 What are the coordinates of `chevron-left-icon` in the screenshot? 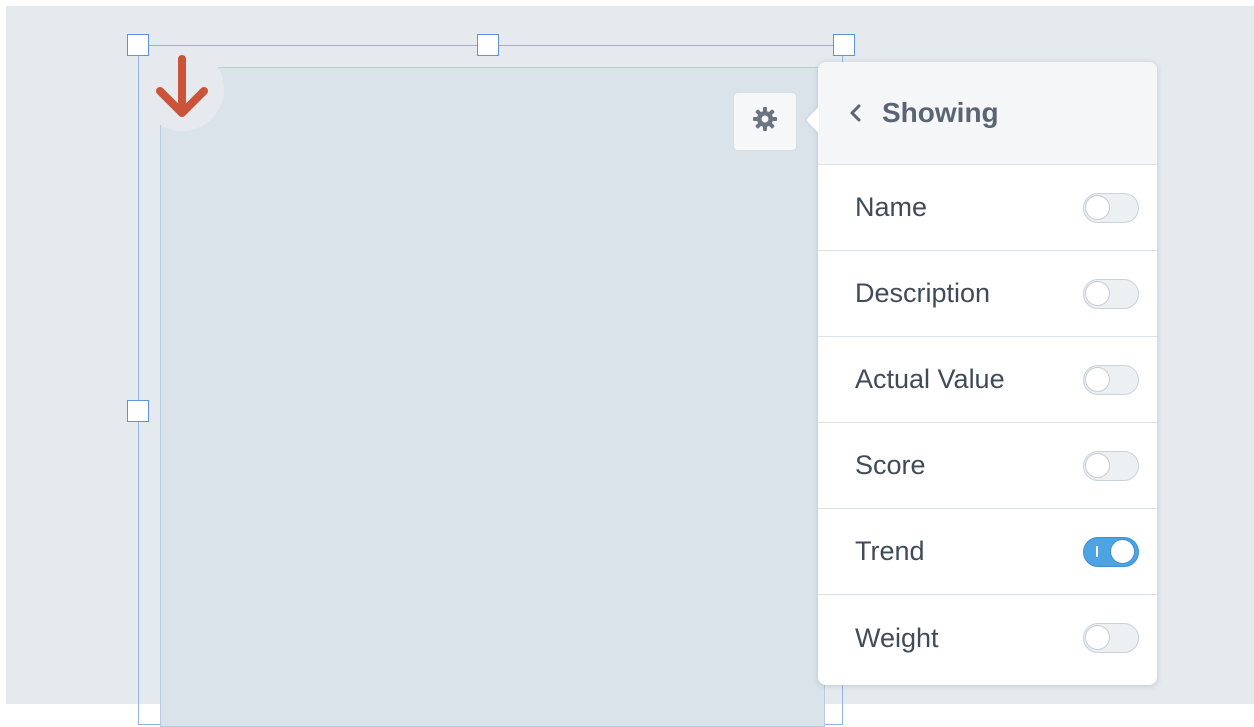 It's located at (855, 113).